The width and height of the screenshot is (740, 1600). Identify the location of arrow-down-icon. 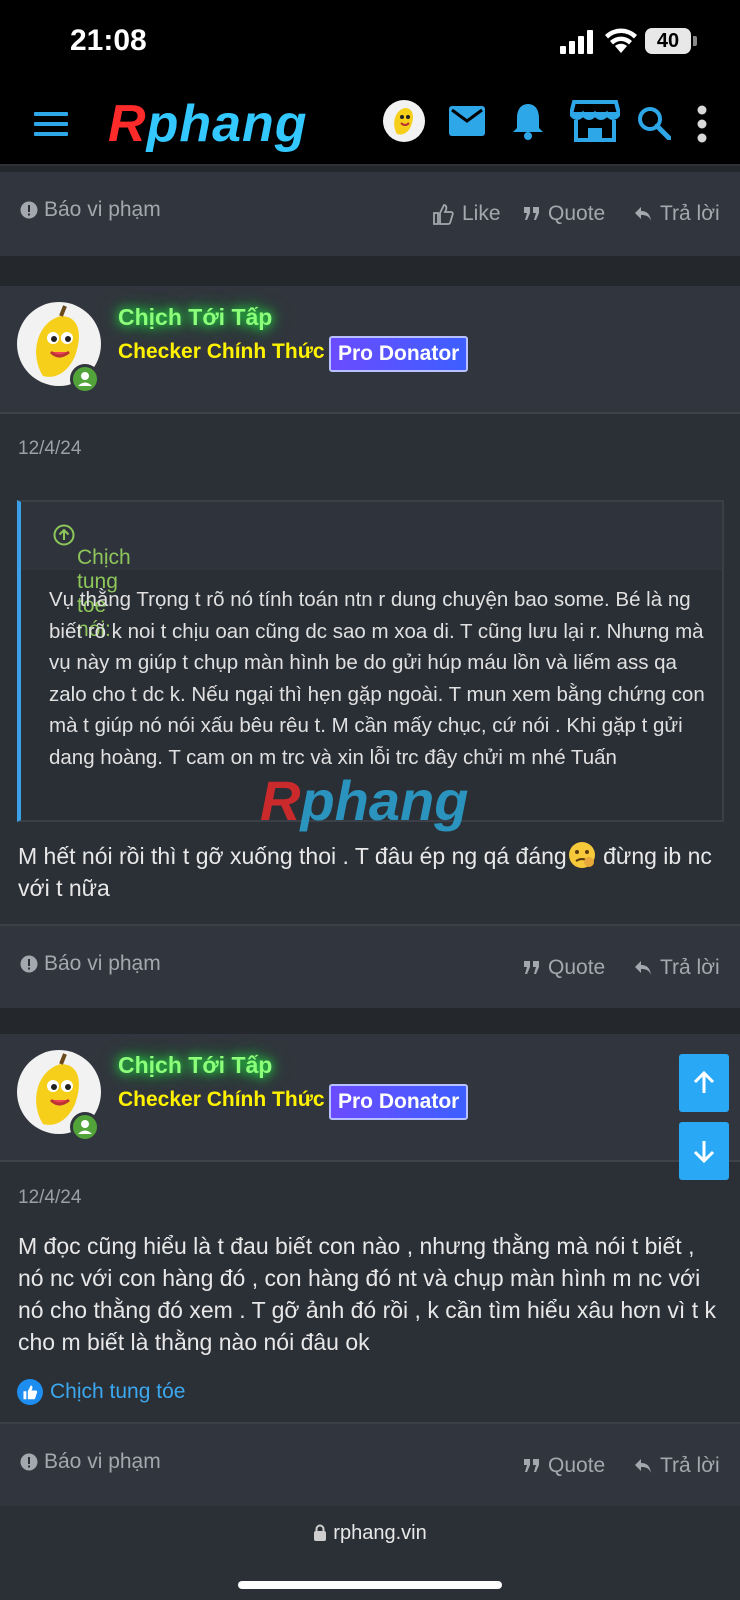
(704, 1152).